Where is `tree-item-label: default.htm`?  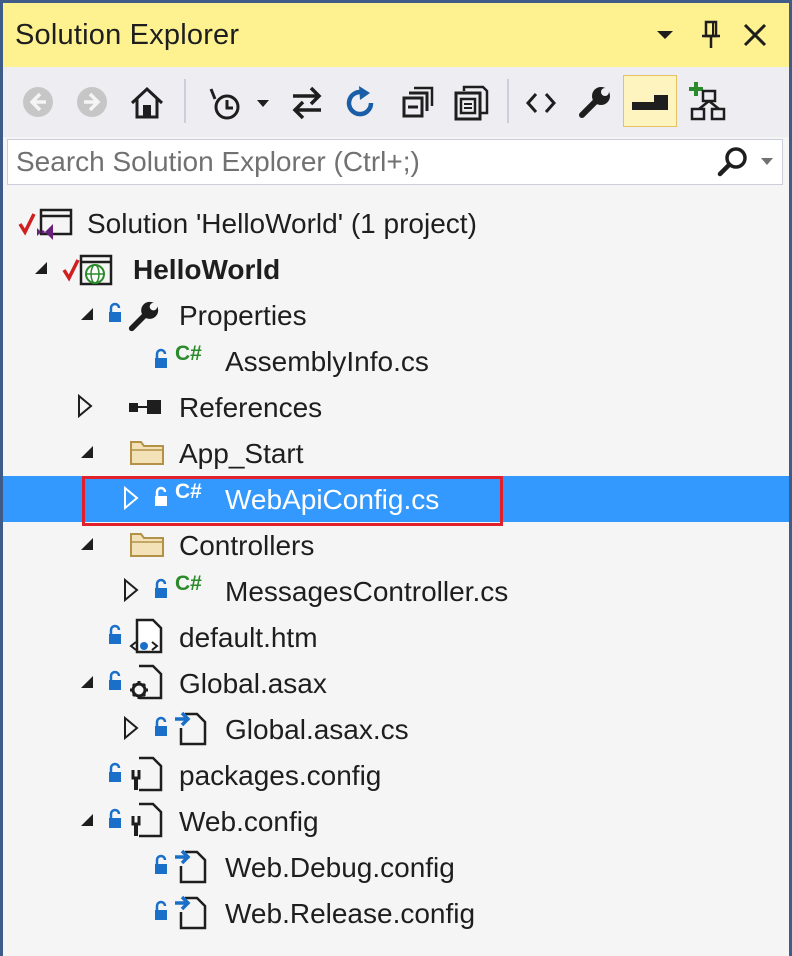
tree-item-label: default.htm is located at coordinates (248, 637).